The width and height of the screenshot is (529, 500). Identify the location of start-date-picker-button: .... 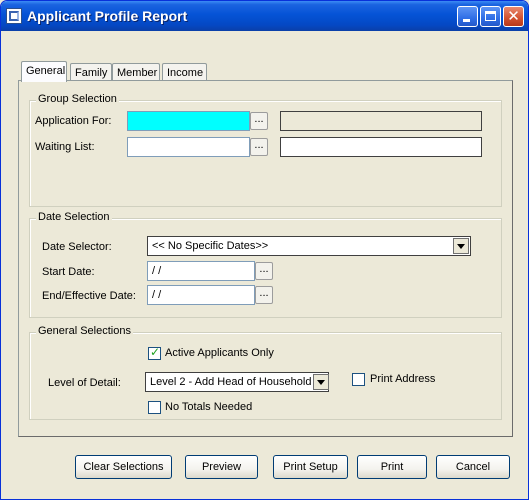
(264, 271).